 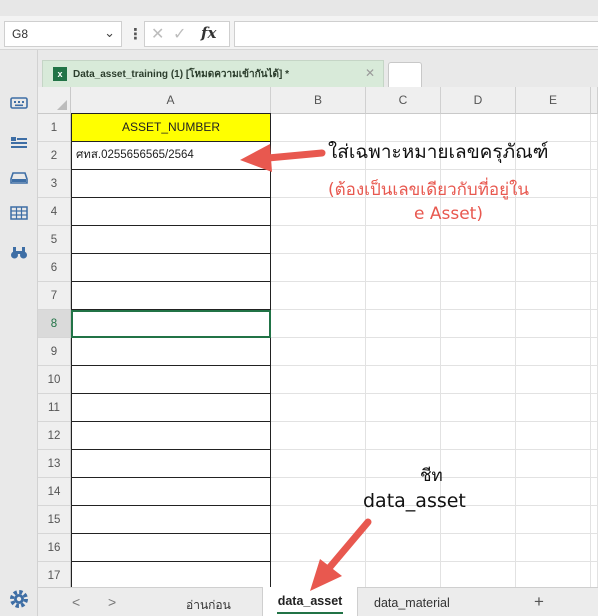 What do you see at coordinates (478, 296) in the screenshot?
I see `cell-d7` at bounding box center [478, 296].